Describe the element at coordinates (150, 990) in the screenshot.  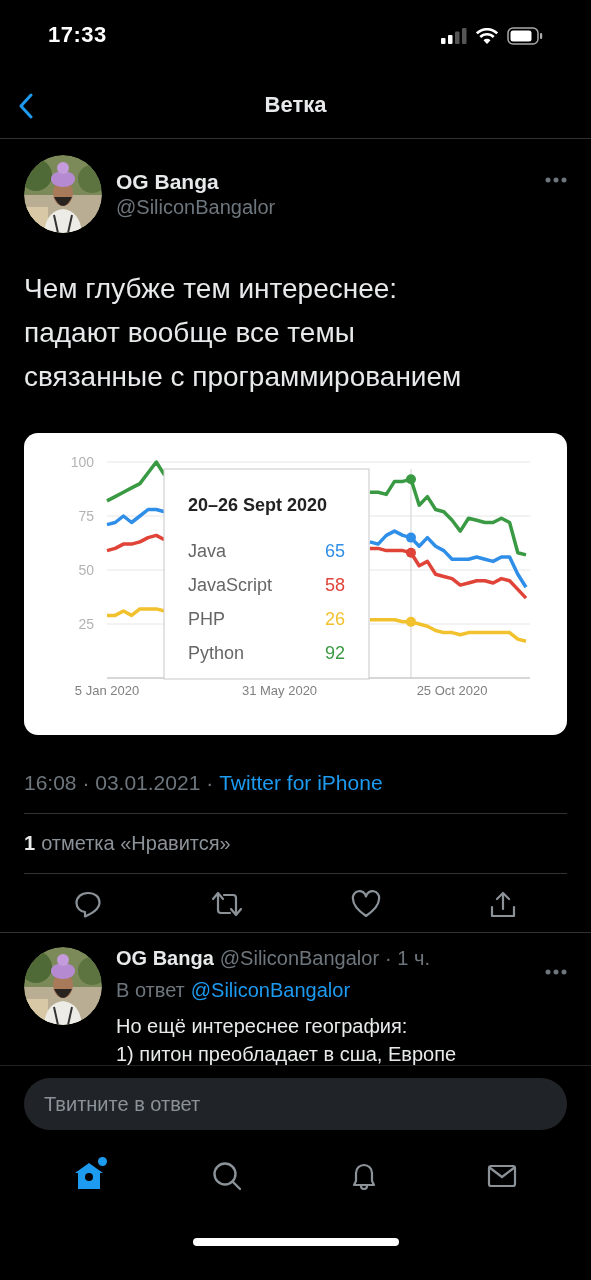
I see `in-reply-label: В ответ` at that location.